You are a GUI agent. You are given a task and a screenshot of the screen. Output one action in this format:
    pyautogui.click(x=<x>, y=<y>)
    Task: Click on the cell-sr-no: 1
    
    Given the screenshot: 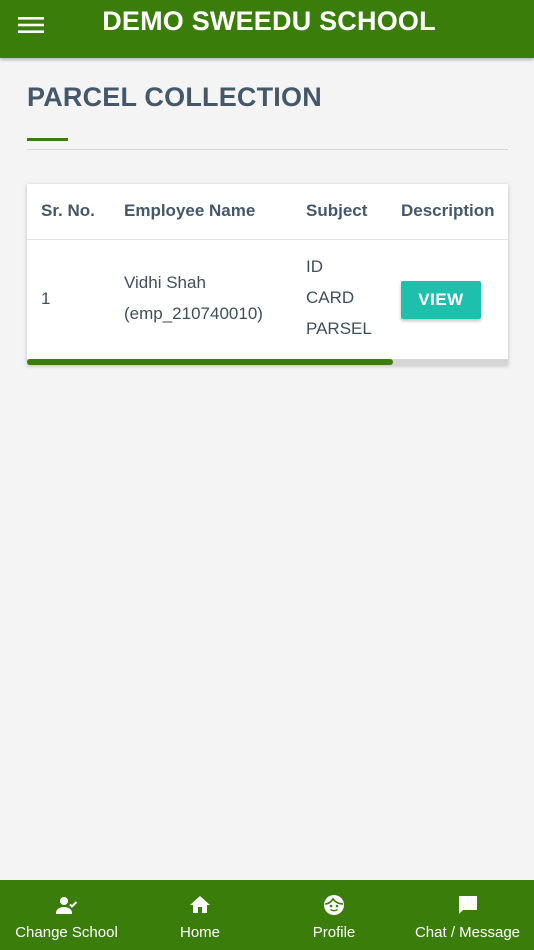 What is the action you would take?
    pyautogui.click(x=46, y=298)
    